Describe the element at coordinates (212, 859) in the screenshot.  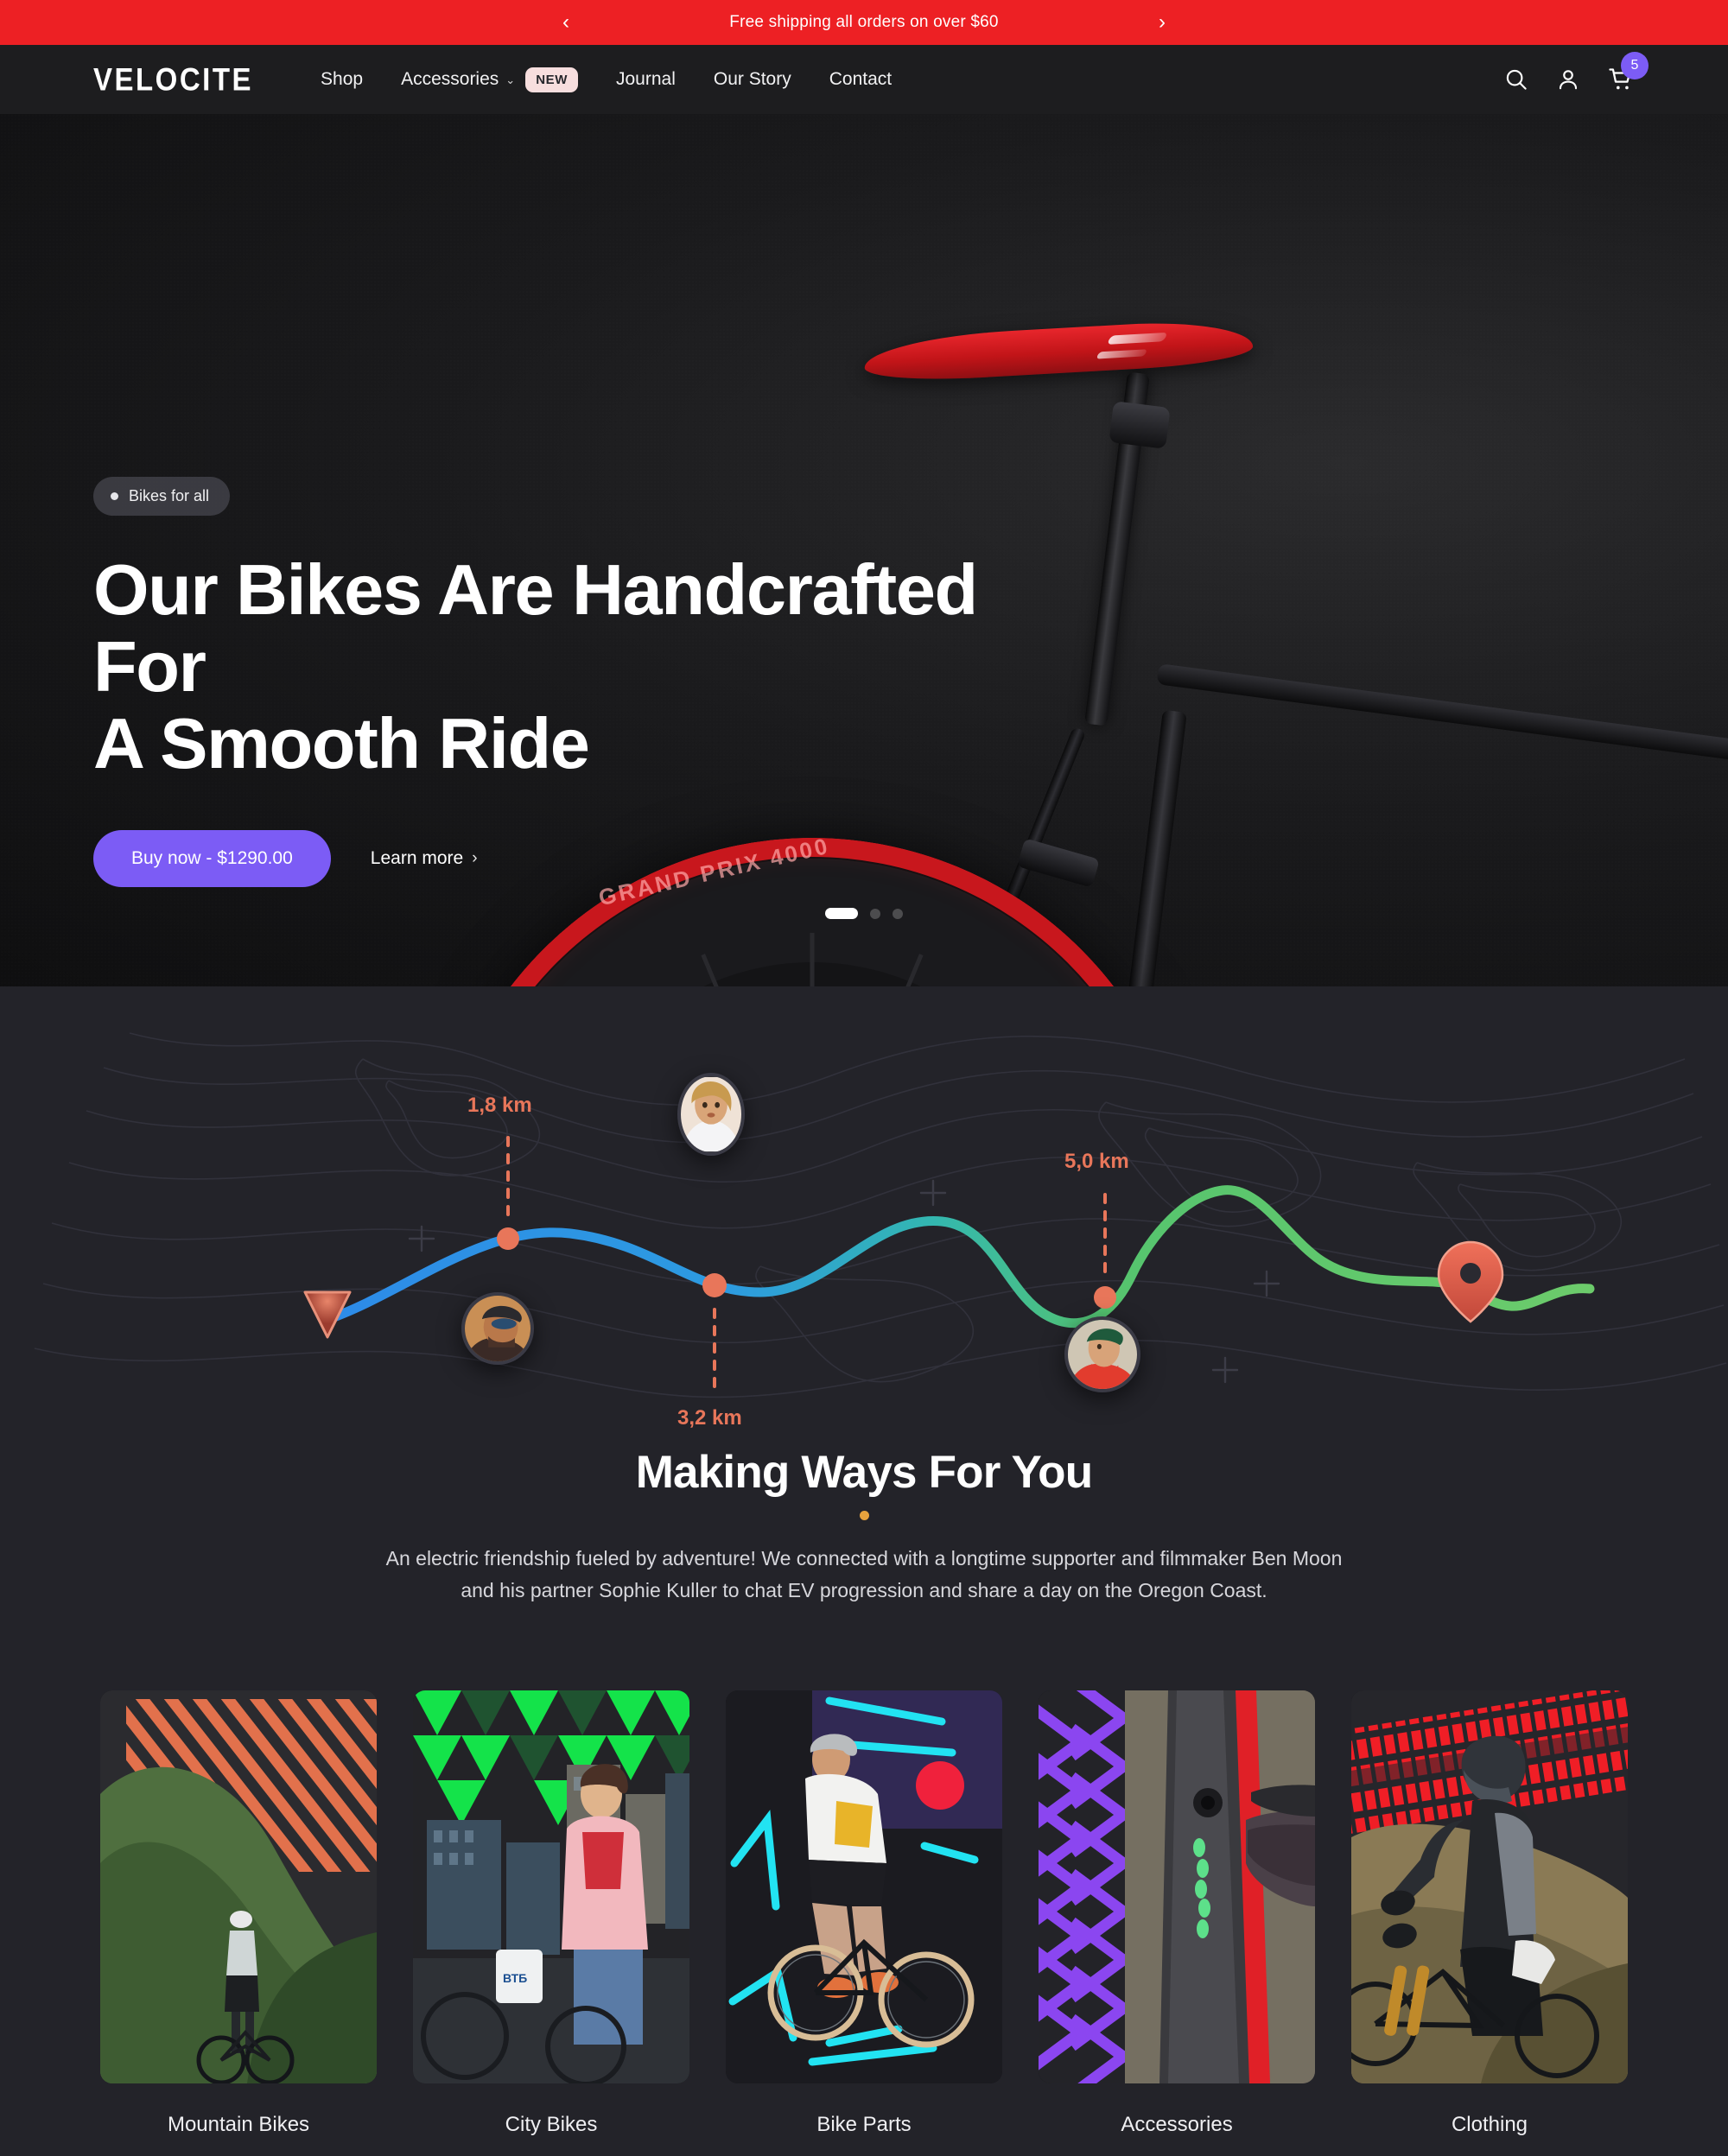
I see `buy-now-button: Buy now - $1290.00` at that location.